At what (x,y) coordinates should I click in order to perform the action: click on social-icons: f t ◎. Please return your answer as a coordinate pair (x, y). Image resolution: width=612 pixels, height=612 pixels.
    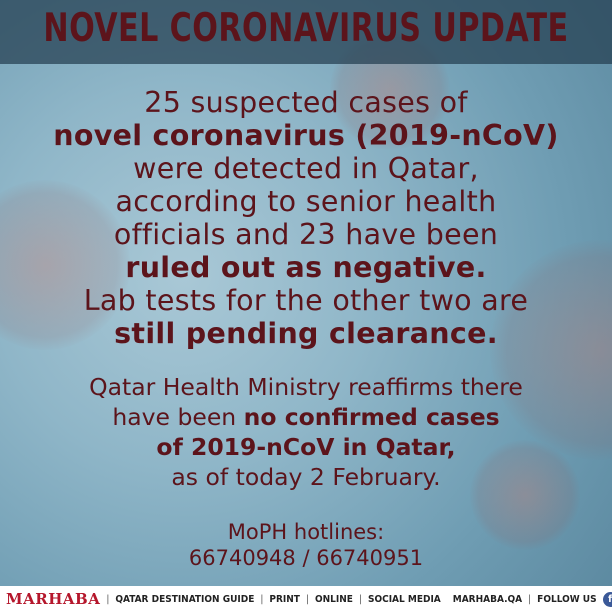
    Looking at the image, I should click on (607, 599).